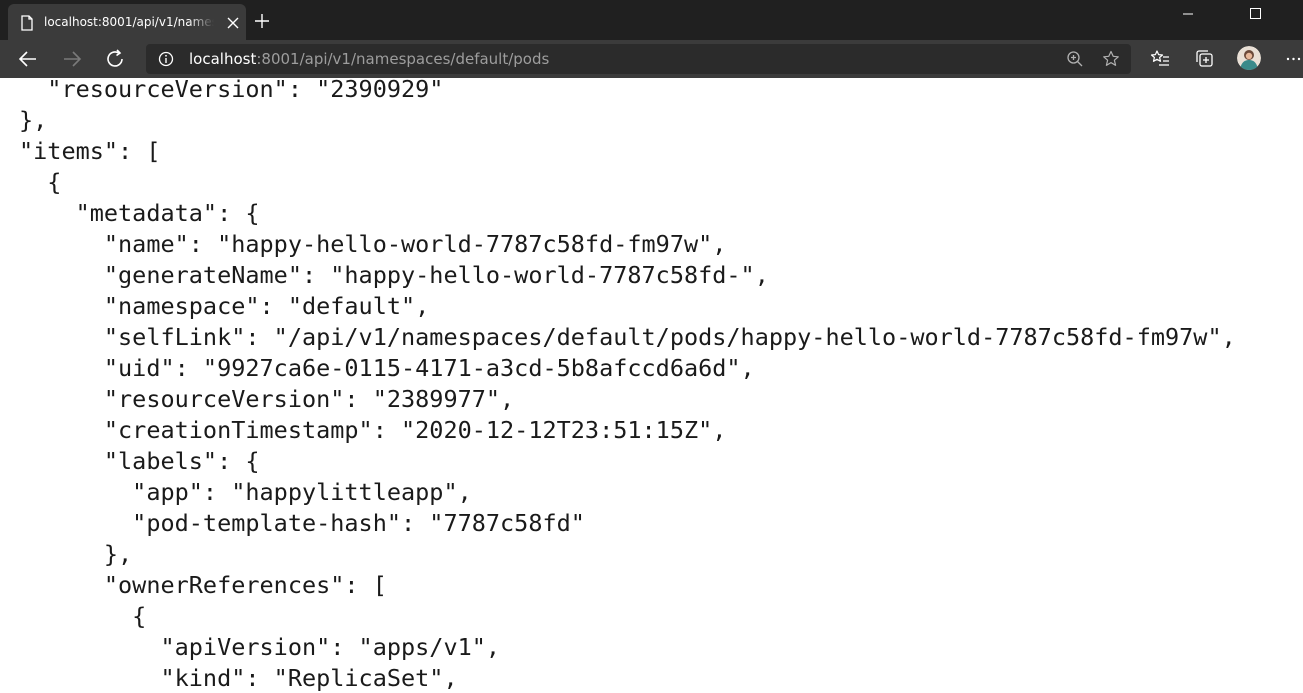 The height and width of the screenshot is (693, 1303). Describe the element at coordinates (90, 151) in the screenshot. I see `json-line: "items": [` at that location.